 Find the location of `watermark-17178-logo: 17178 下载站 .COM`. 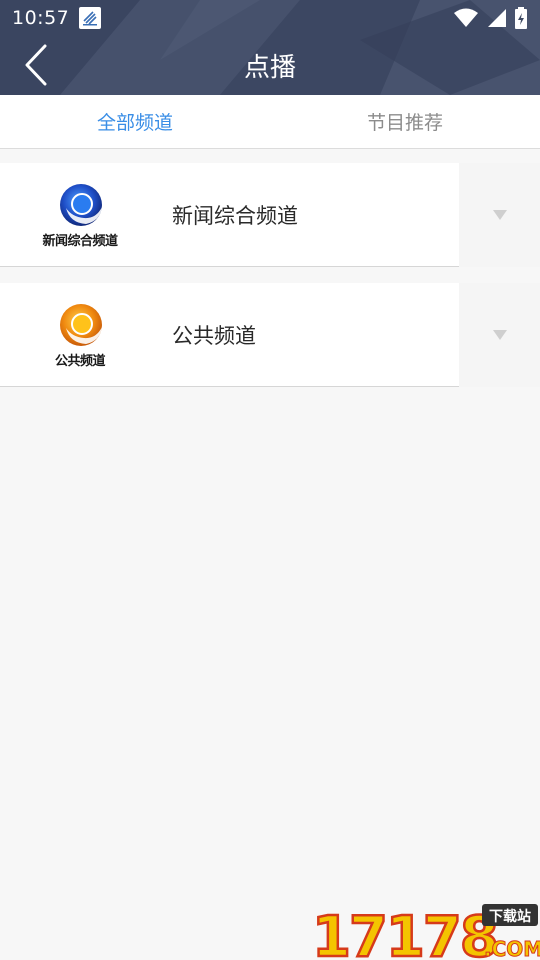

watermark-17178-logo: 17178 下载站 .COM is located at coordinates (425, 930).